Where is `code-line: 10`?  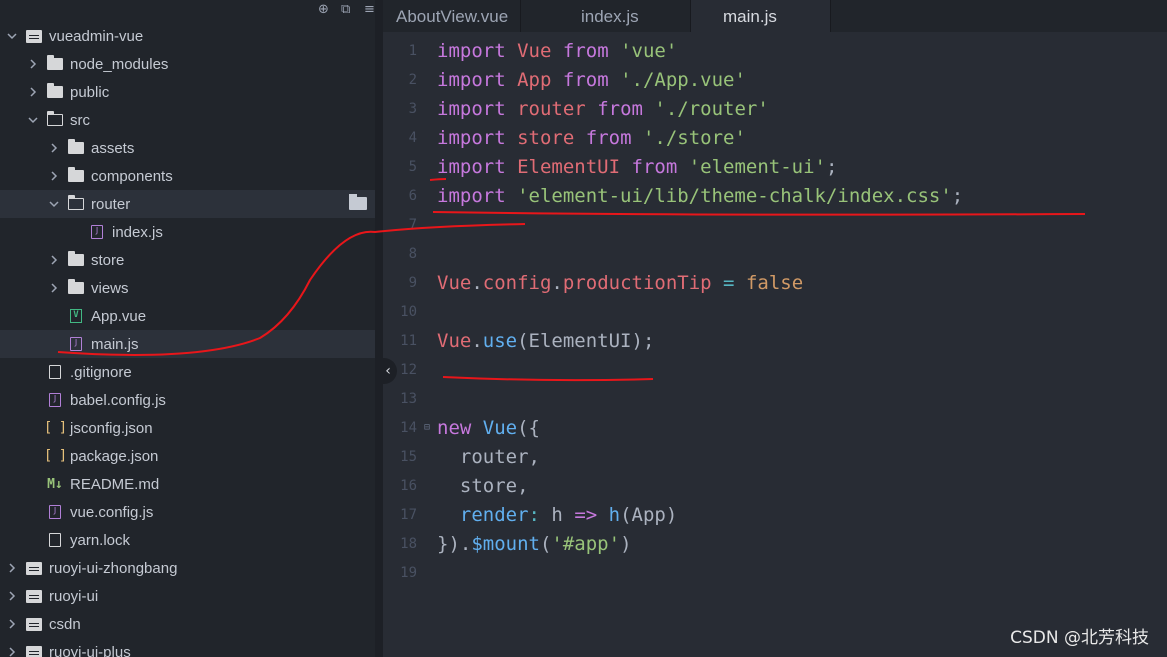 code-line: 10 is located at coordinates (775, 311).